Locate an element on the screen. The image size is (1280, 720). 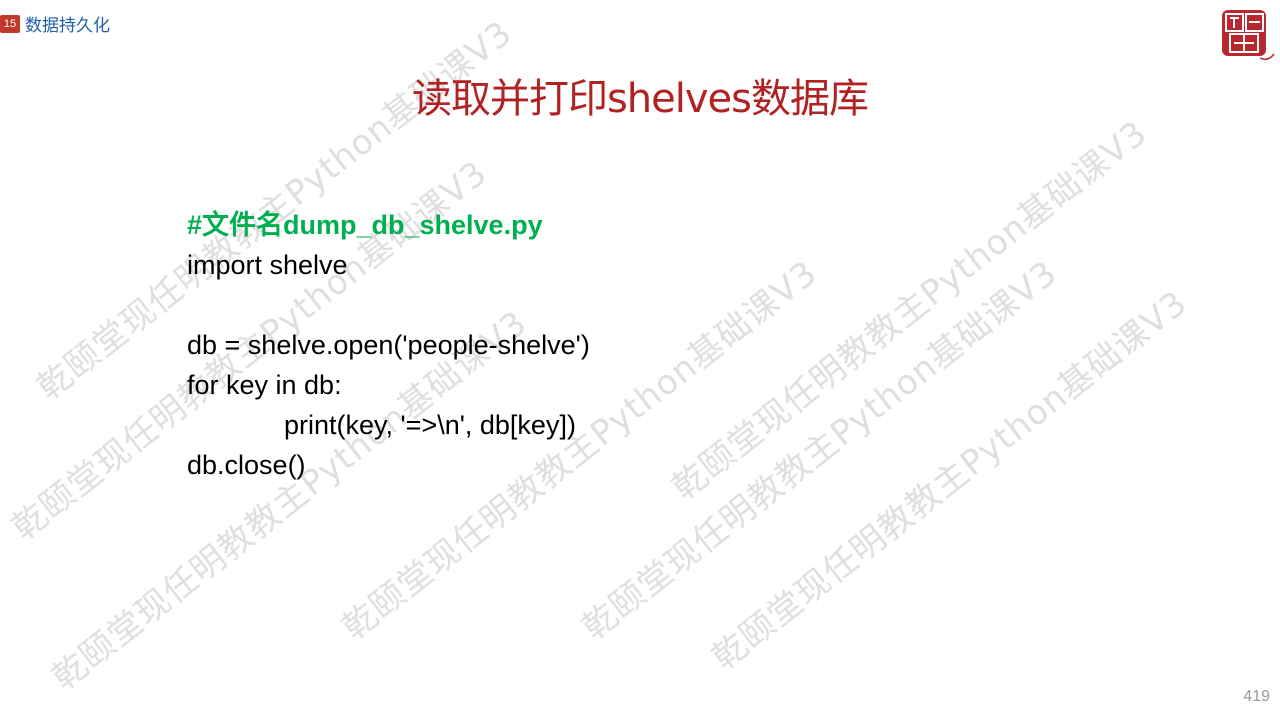
section-tag: 15 数据持久化 is located at coordinates (55, 23).